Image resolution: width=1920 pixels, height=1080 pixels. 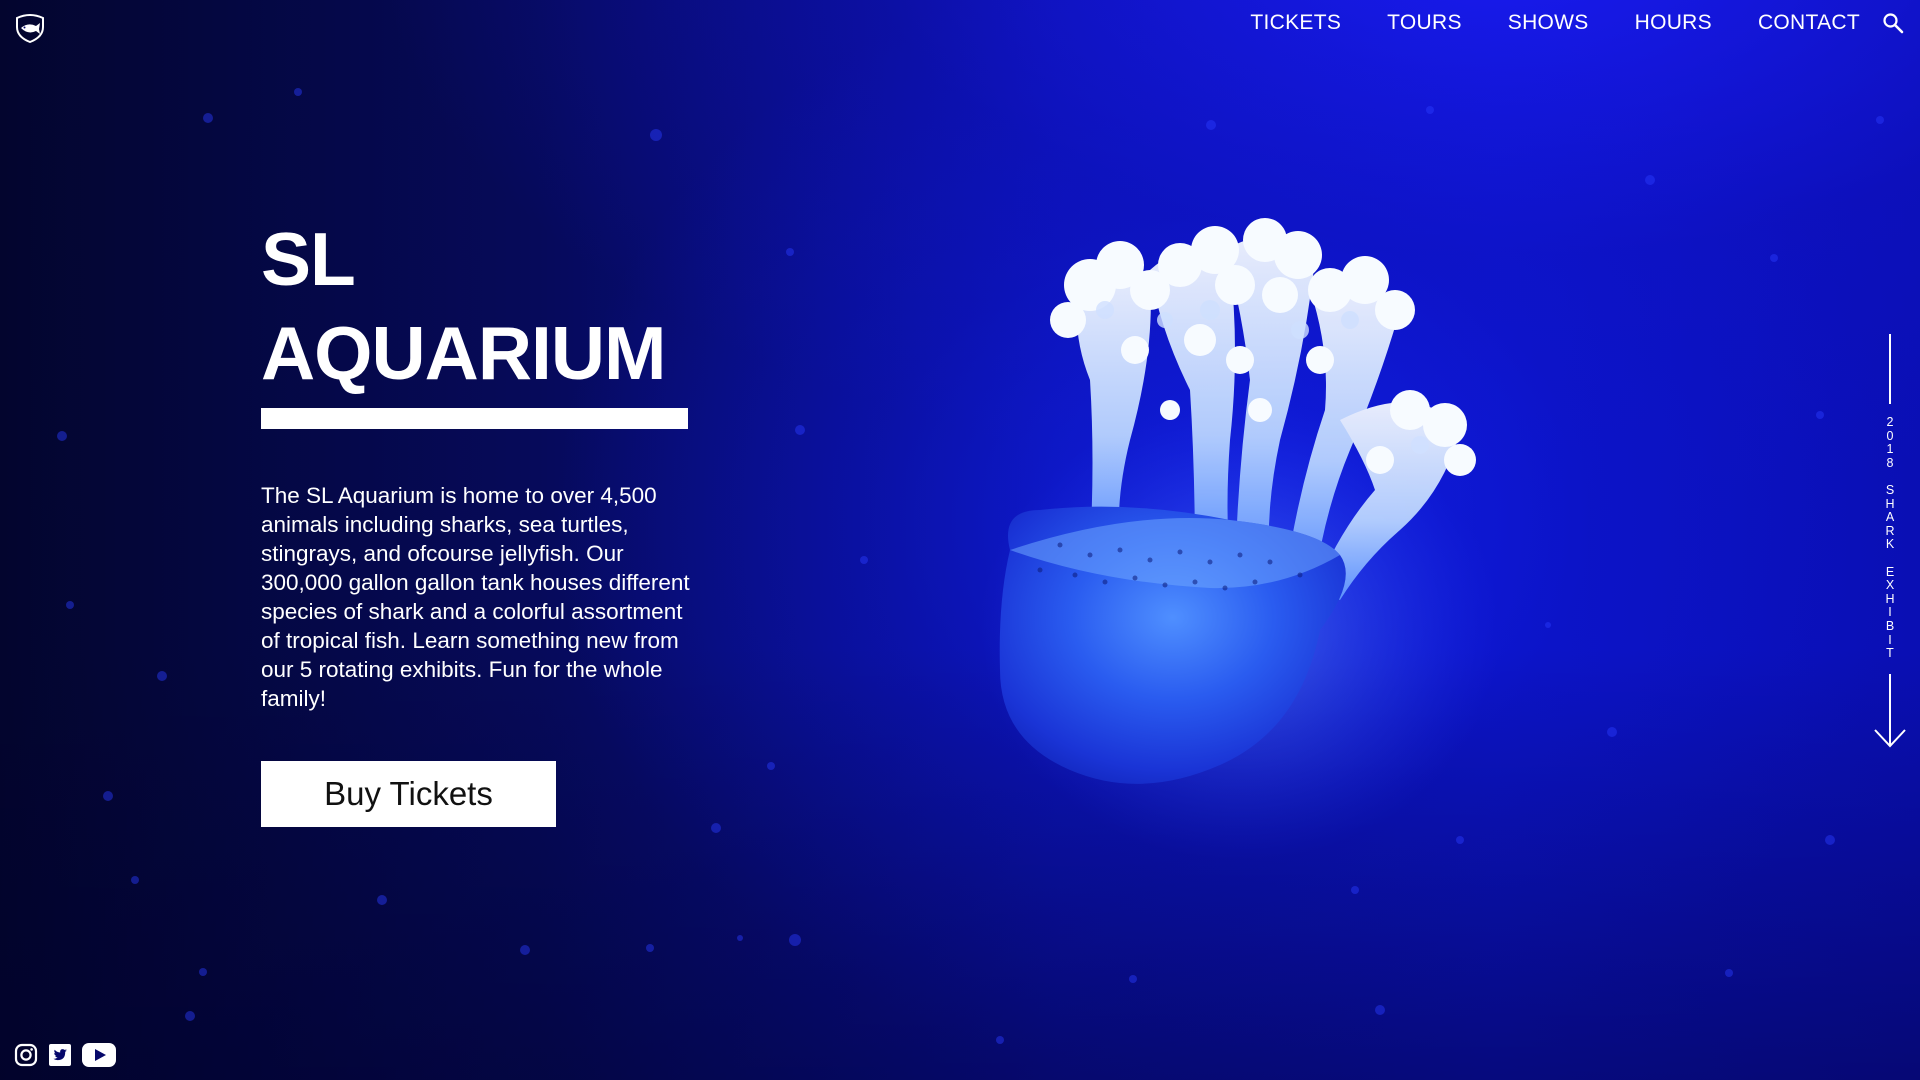 What do you see at coordinates (474, 418) in the screenshot?
I see `title-underline-bar` at bounding box center [474, 418].